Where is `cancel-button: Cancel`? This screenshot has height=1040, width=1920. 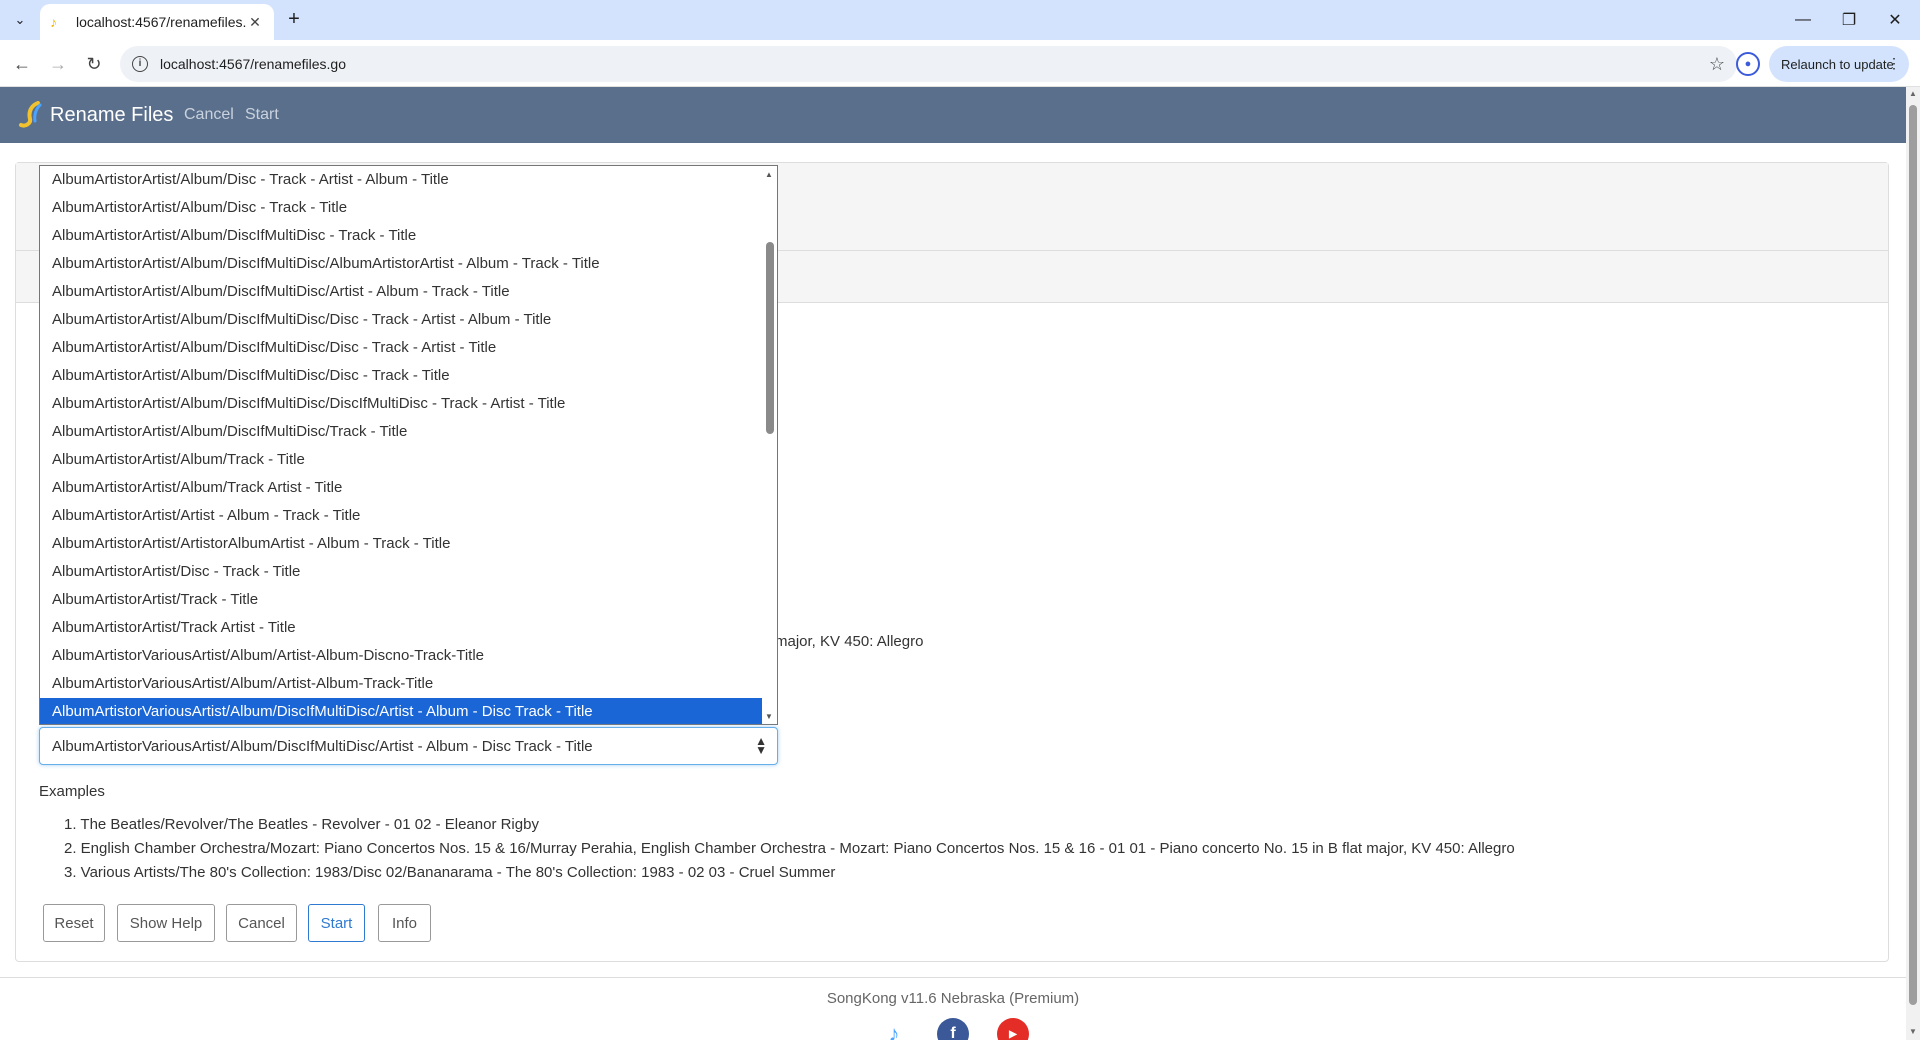
cancel-button: Cancel is located at coordinates (261, 923).